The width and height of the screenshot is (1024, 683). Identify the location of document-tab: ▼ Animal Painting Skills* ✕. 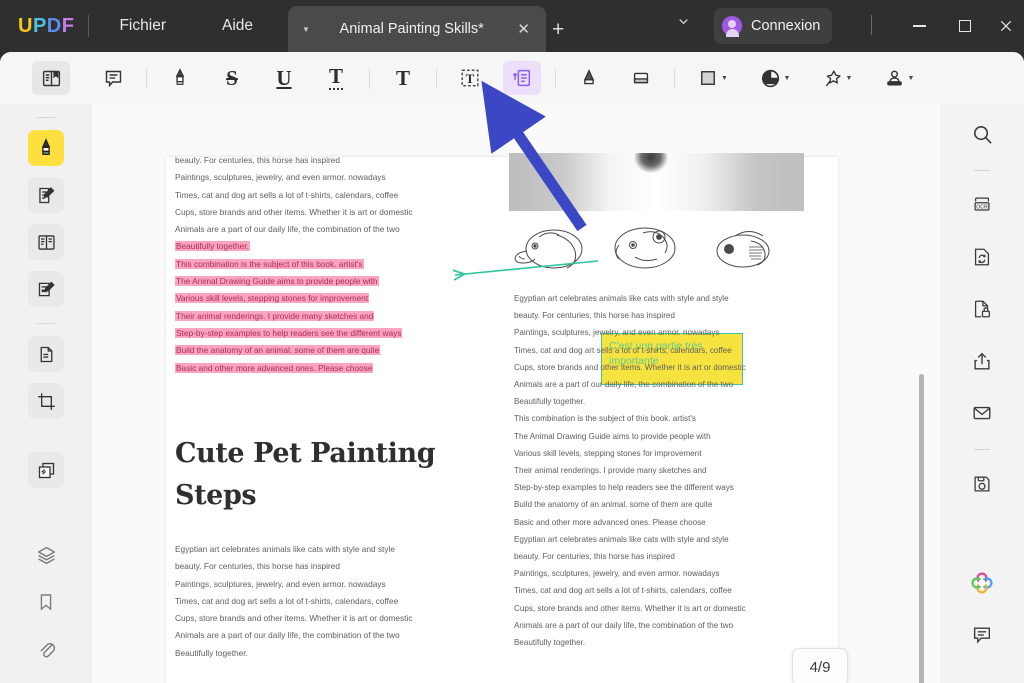
(417, 29).